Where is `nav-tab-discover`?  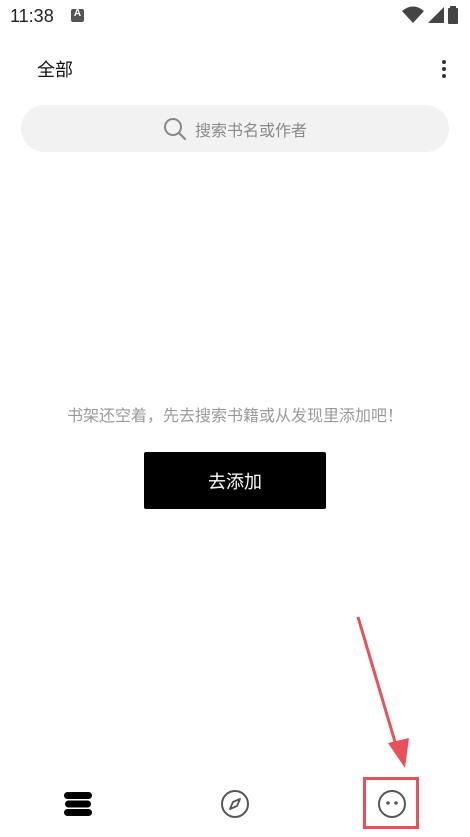 nav-tab-discover is located at coordinates (235, 803).